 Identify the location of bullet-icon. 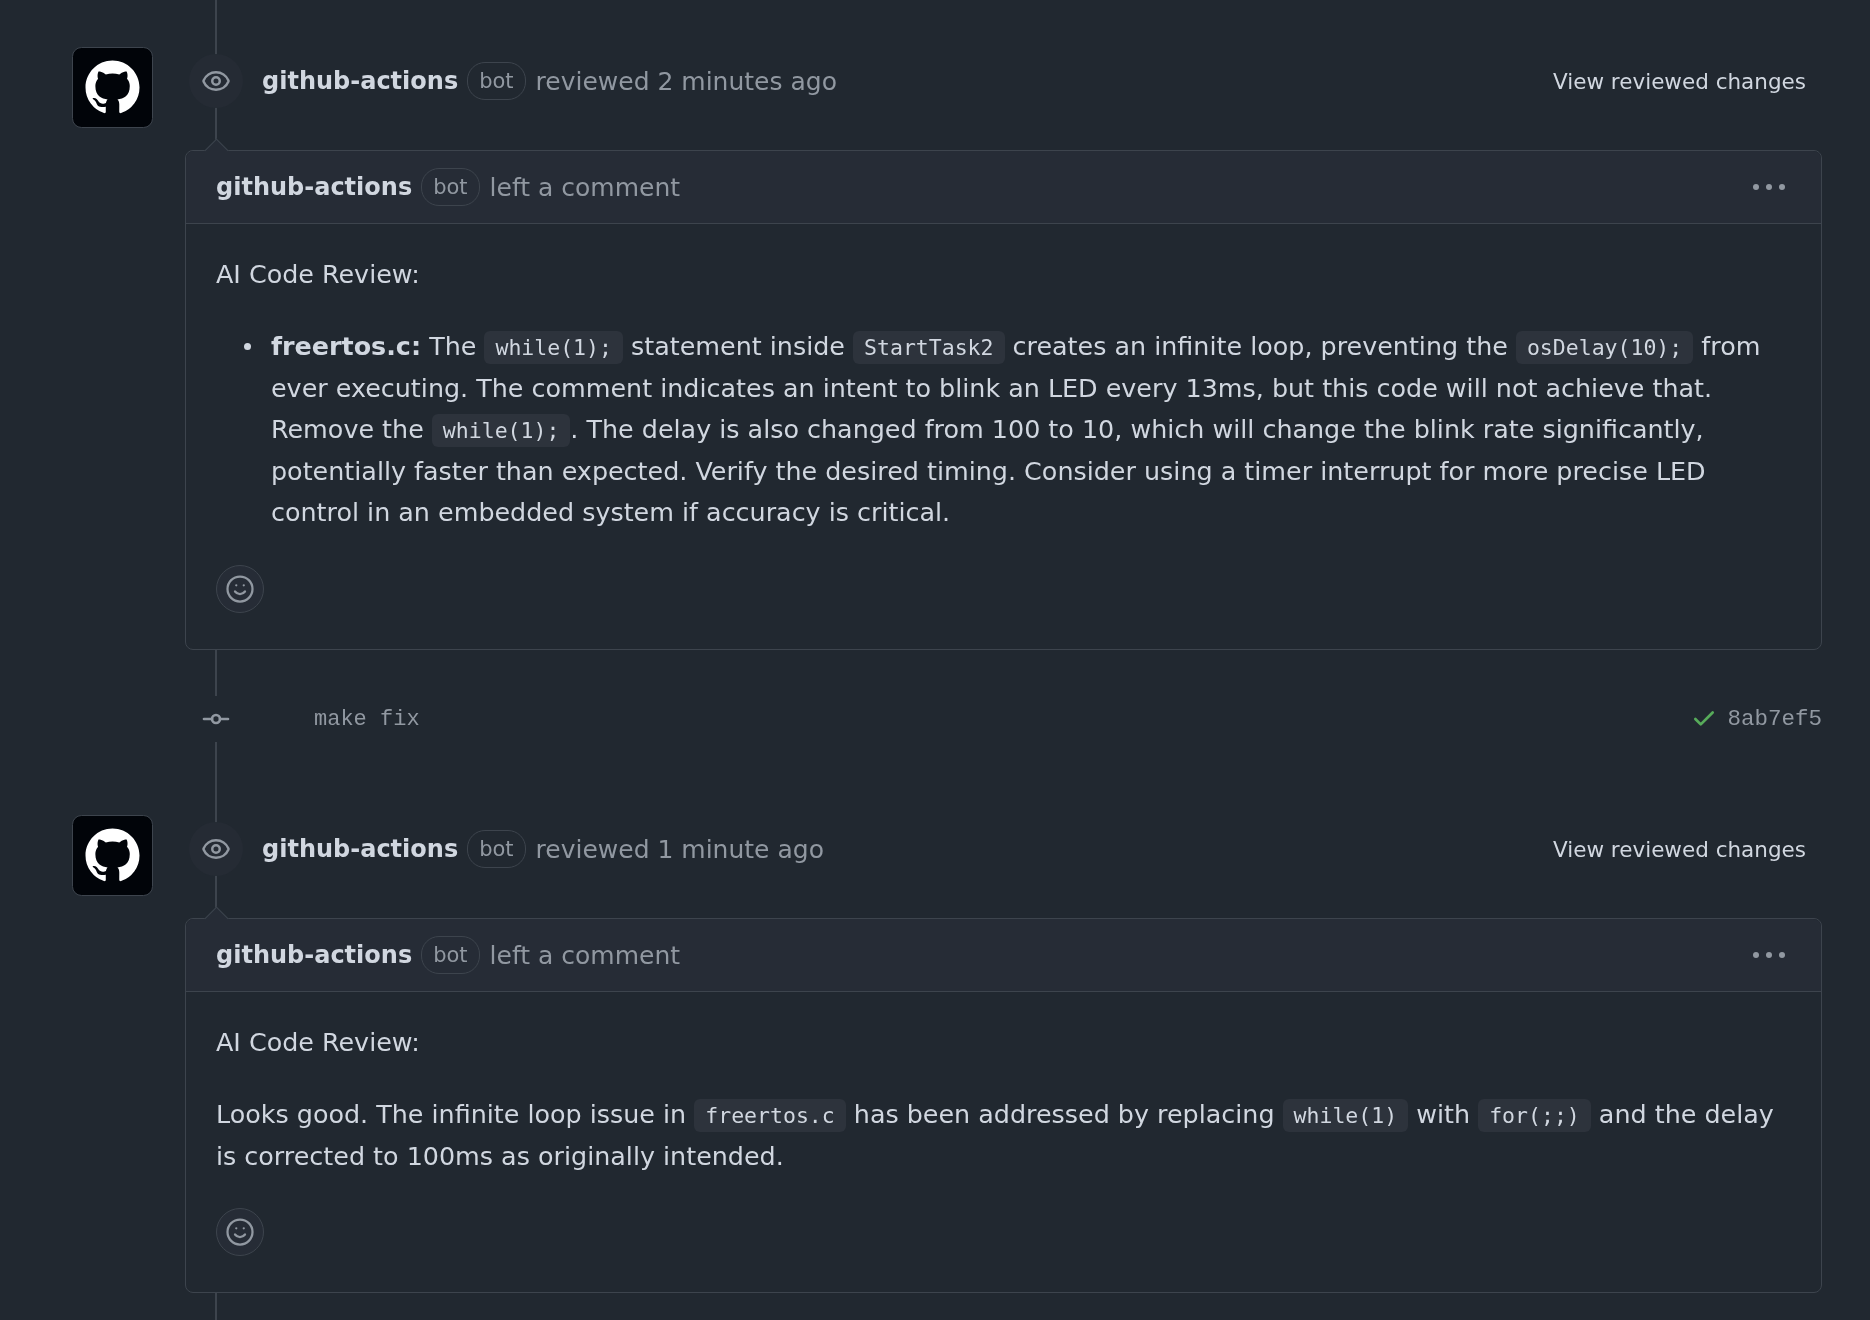
(247, 346).